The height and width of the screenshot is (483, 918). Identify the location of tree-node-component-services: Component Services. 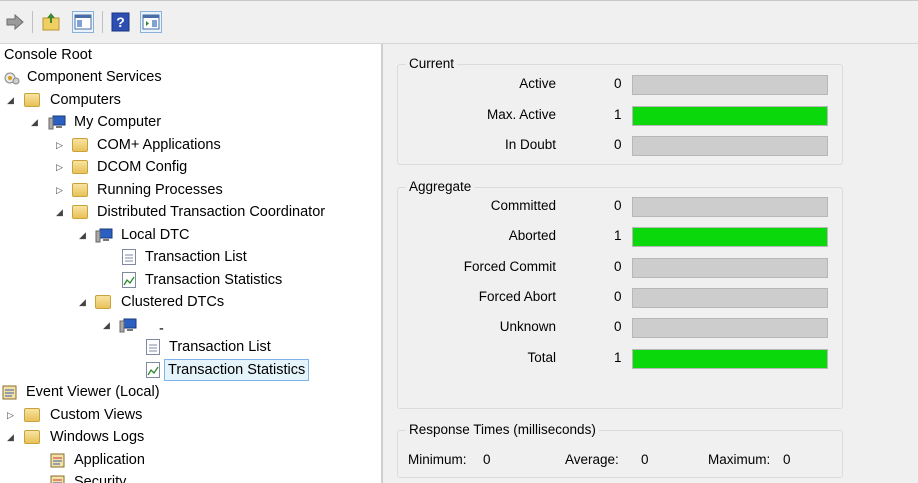
(150, 77).